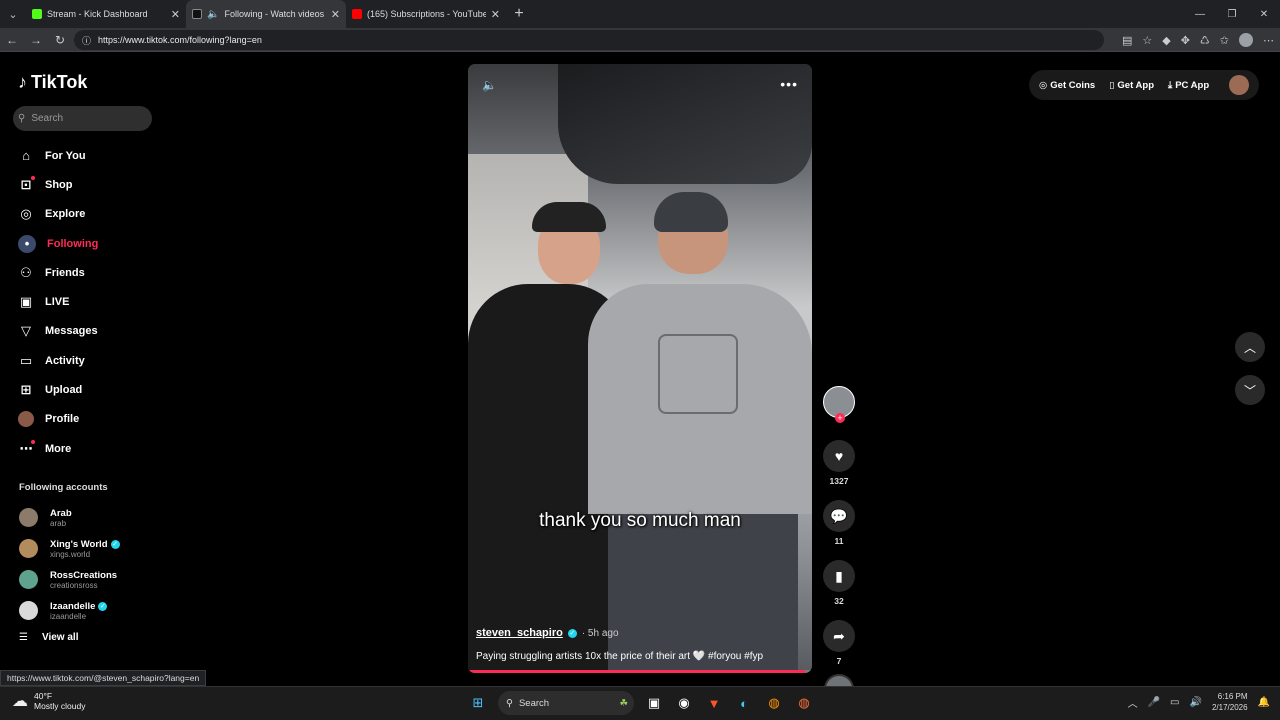 Image resolution: width=1280 pixels, height=720 pixels. What do you see at coordinates (52, 82) in the screenshot?
I see `tiktok-logo: ♪ TikTok` at bounding box center [52, 82].